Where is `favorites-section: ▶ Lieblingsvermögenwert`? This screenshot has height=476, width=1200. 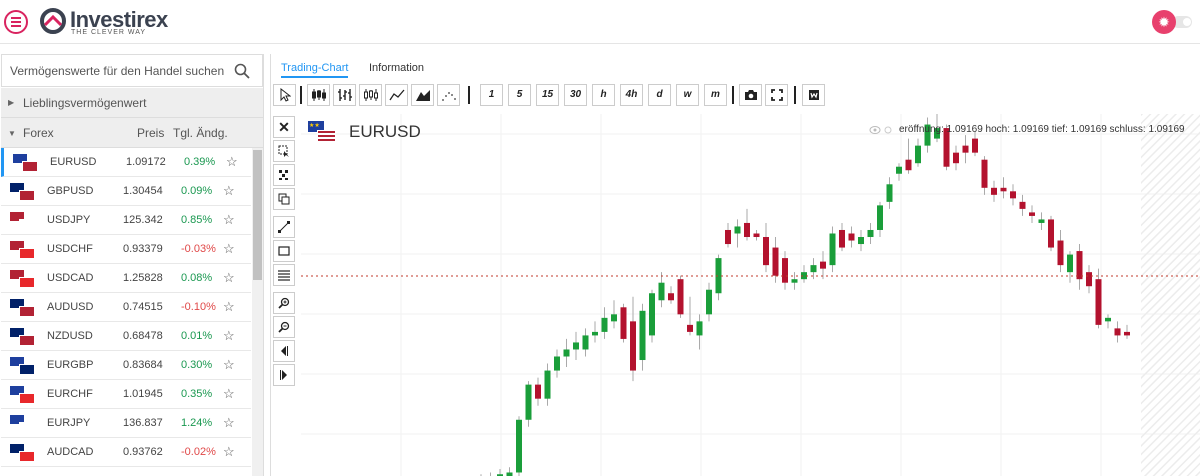
favorites-section: ▶ Lieblingsvermögenwert is located at coordinates (132, 103).